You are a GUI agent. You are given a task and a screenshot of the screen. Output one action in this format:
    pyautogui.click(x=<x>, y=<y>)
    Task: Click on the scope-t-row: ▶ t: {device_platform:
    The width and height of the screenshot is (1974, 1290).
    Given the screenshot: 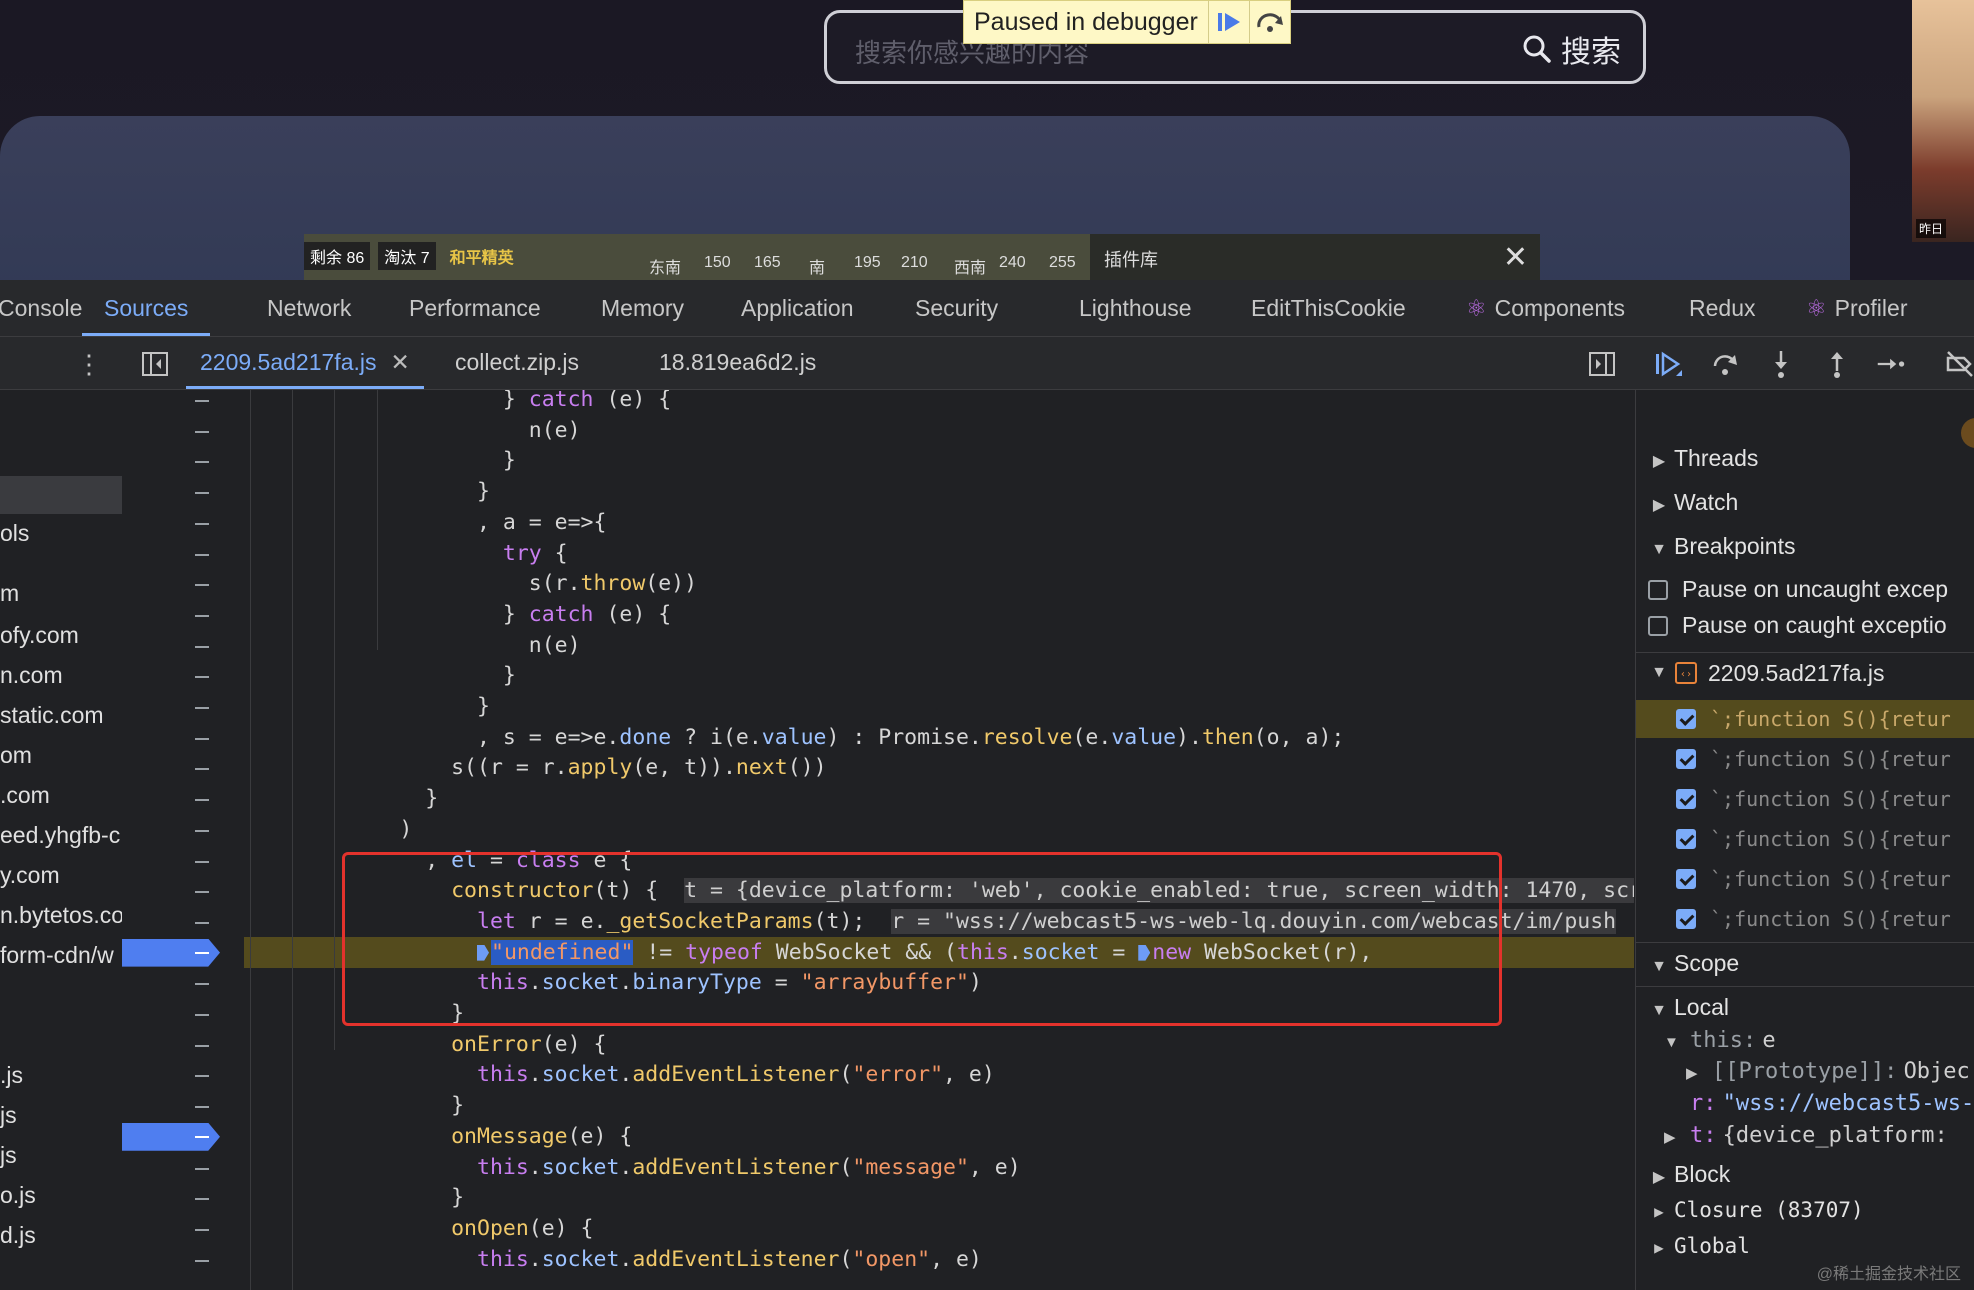 What is the action you would take?
    pyautogui.click(x=1806, y=1135)
    